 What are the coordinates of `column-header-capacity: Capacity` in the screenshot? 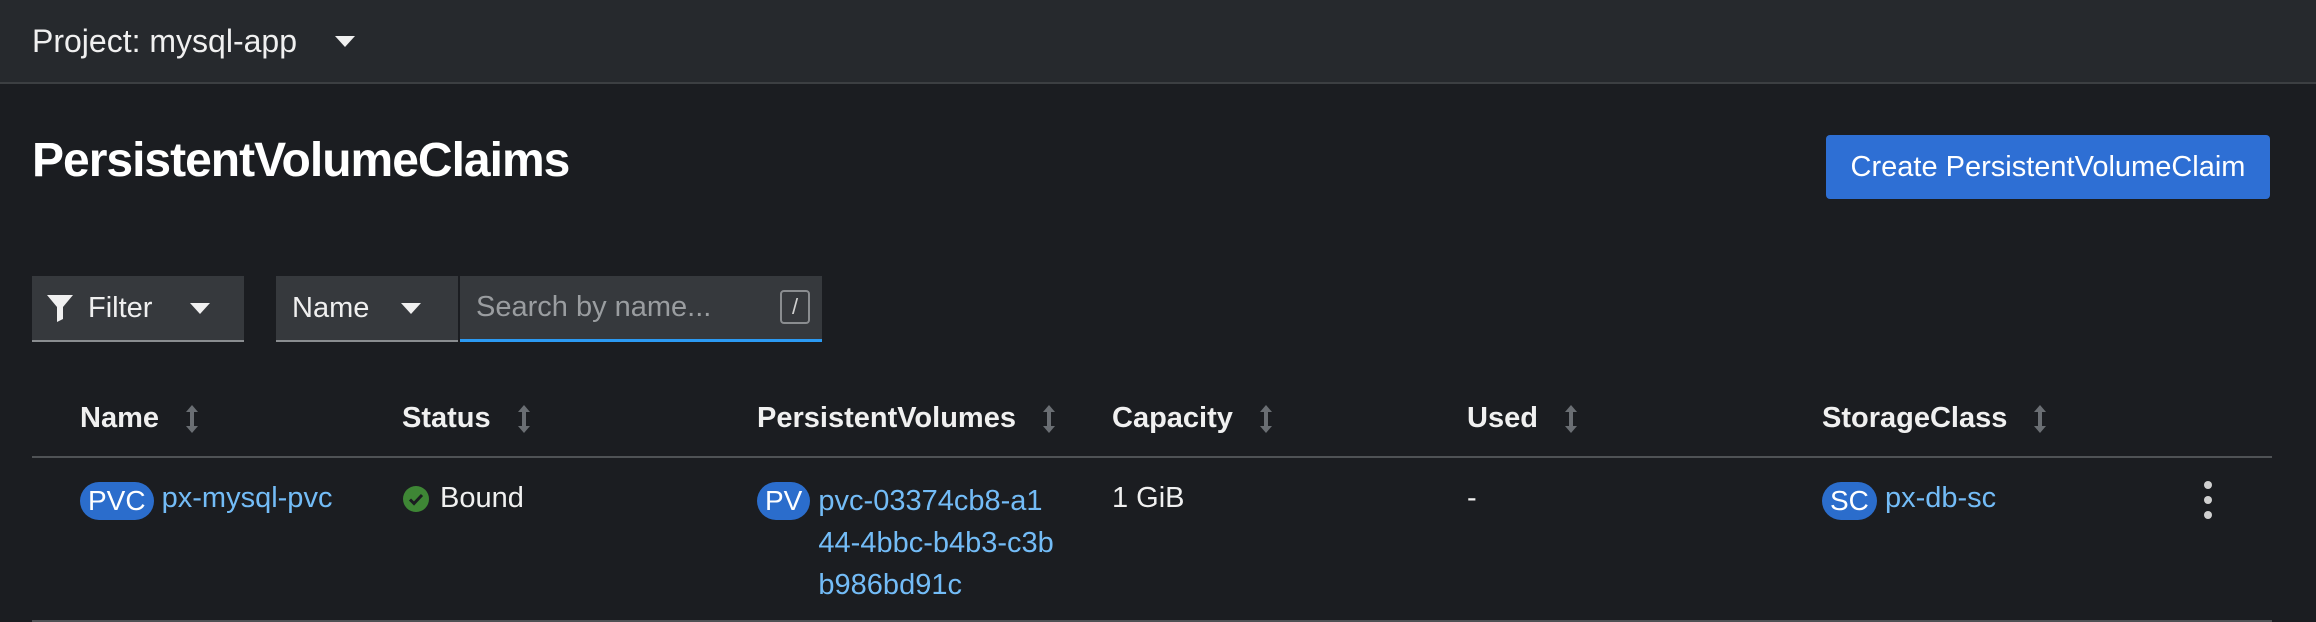 It's located at (1192, 418).